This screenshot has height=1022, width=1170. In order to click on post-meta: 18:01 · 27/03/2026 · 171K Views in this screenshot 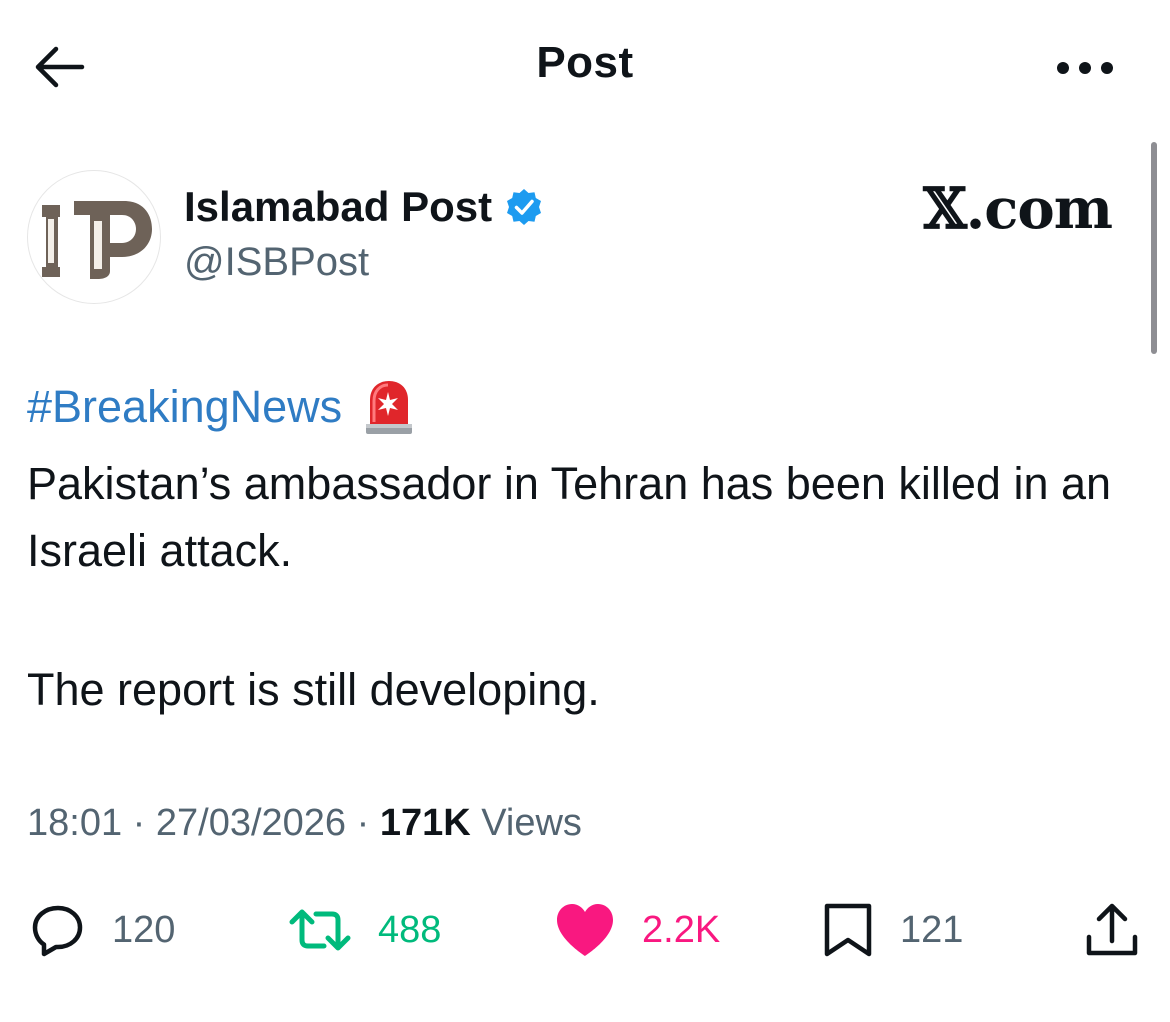, I will do `click(304, 823)`.